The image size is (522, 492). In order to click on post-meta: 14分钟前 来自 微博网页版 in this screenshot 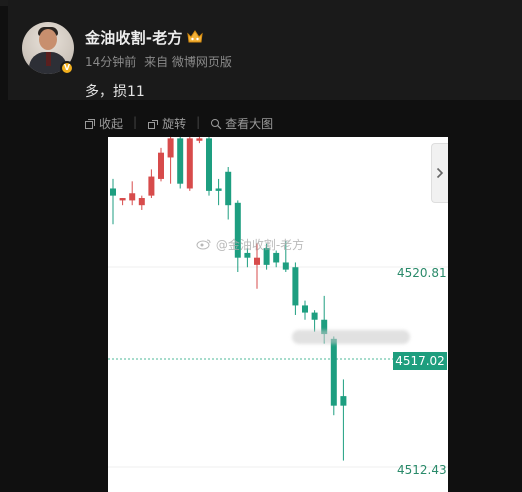, I will do `click(160, 61)`.